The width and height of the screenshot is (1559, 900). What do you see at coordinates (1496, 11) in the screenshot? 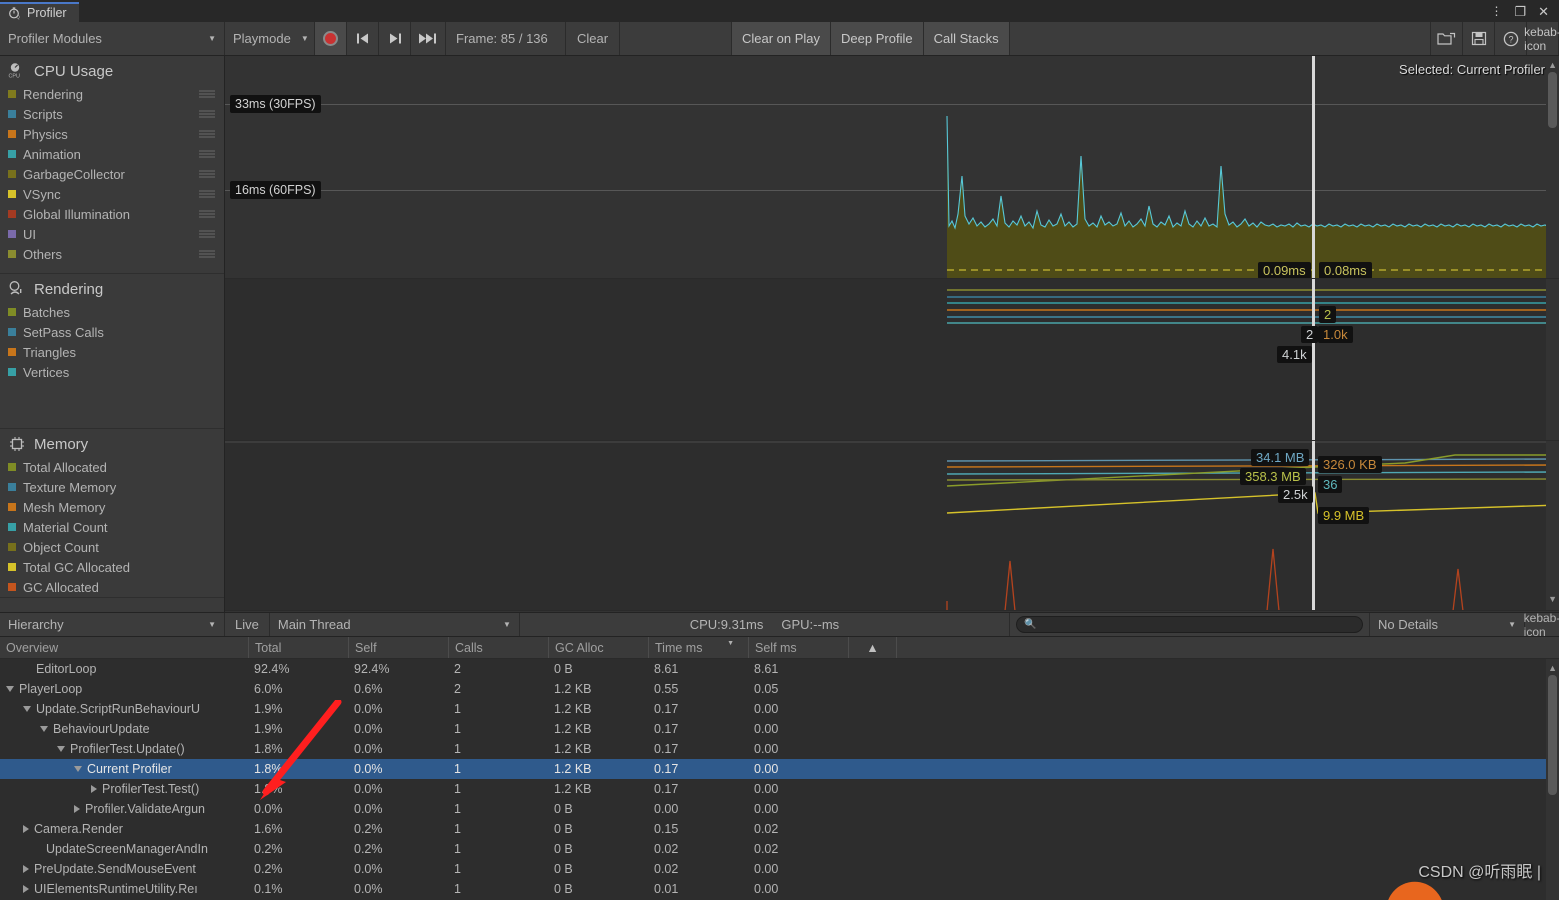
I see `window-menu-icon: ⋮` at bounding box center [1496, 11].